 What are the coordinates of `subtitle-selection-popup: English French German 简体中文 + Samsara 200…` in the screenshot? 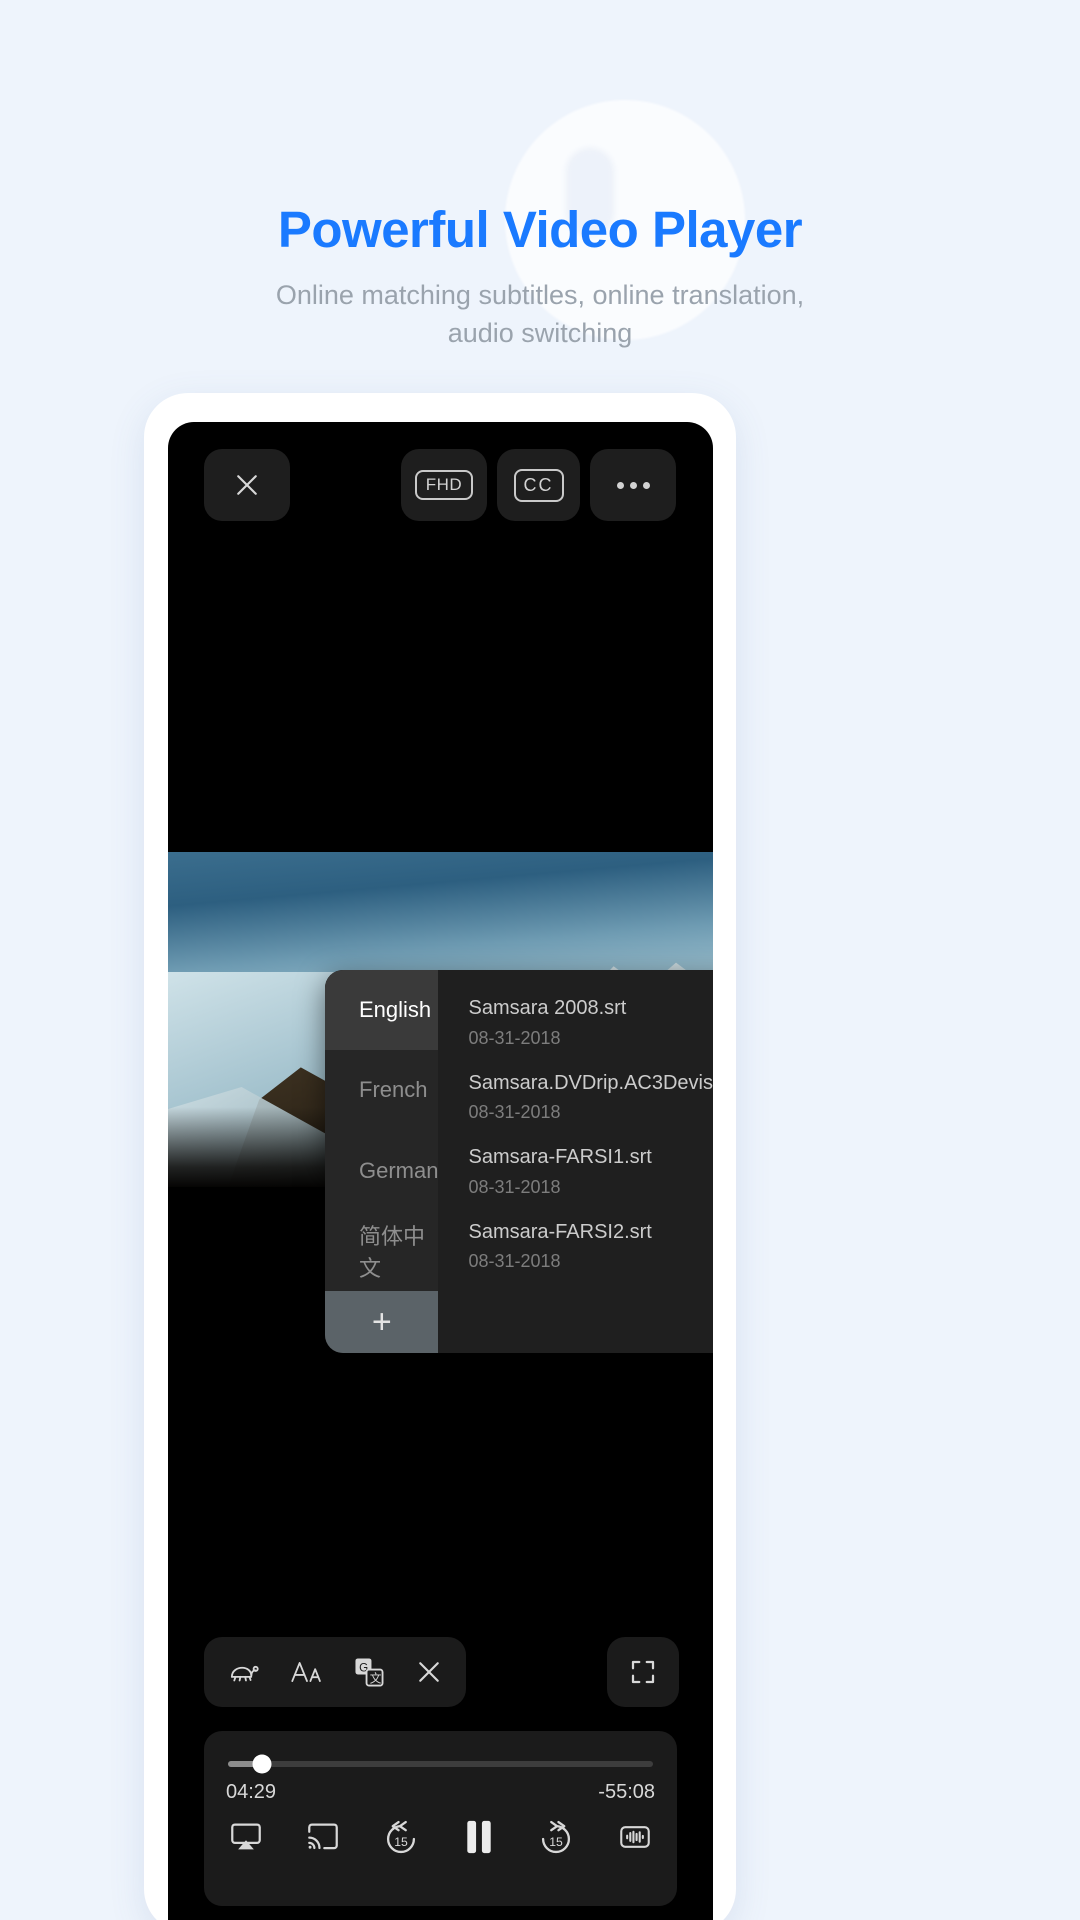 It's located at (519, 1161).